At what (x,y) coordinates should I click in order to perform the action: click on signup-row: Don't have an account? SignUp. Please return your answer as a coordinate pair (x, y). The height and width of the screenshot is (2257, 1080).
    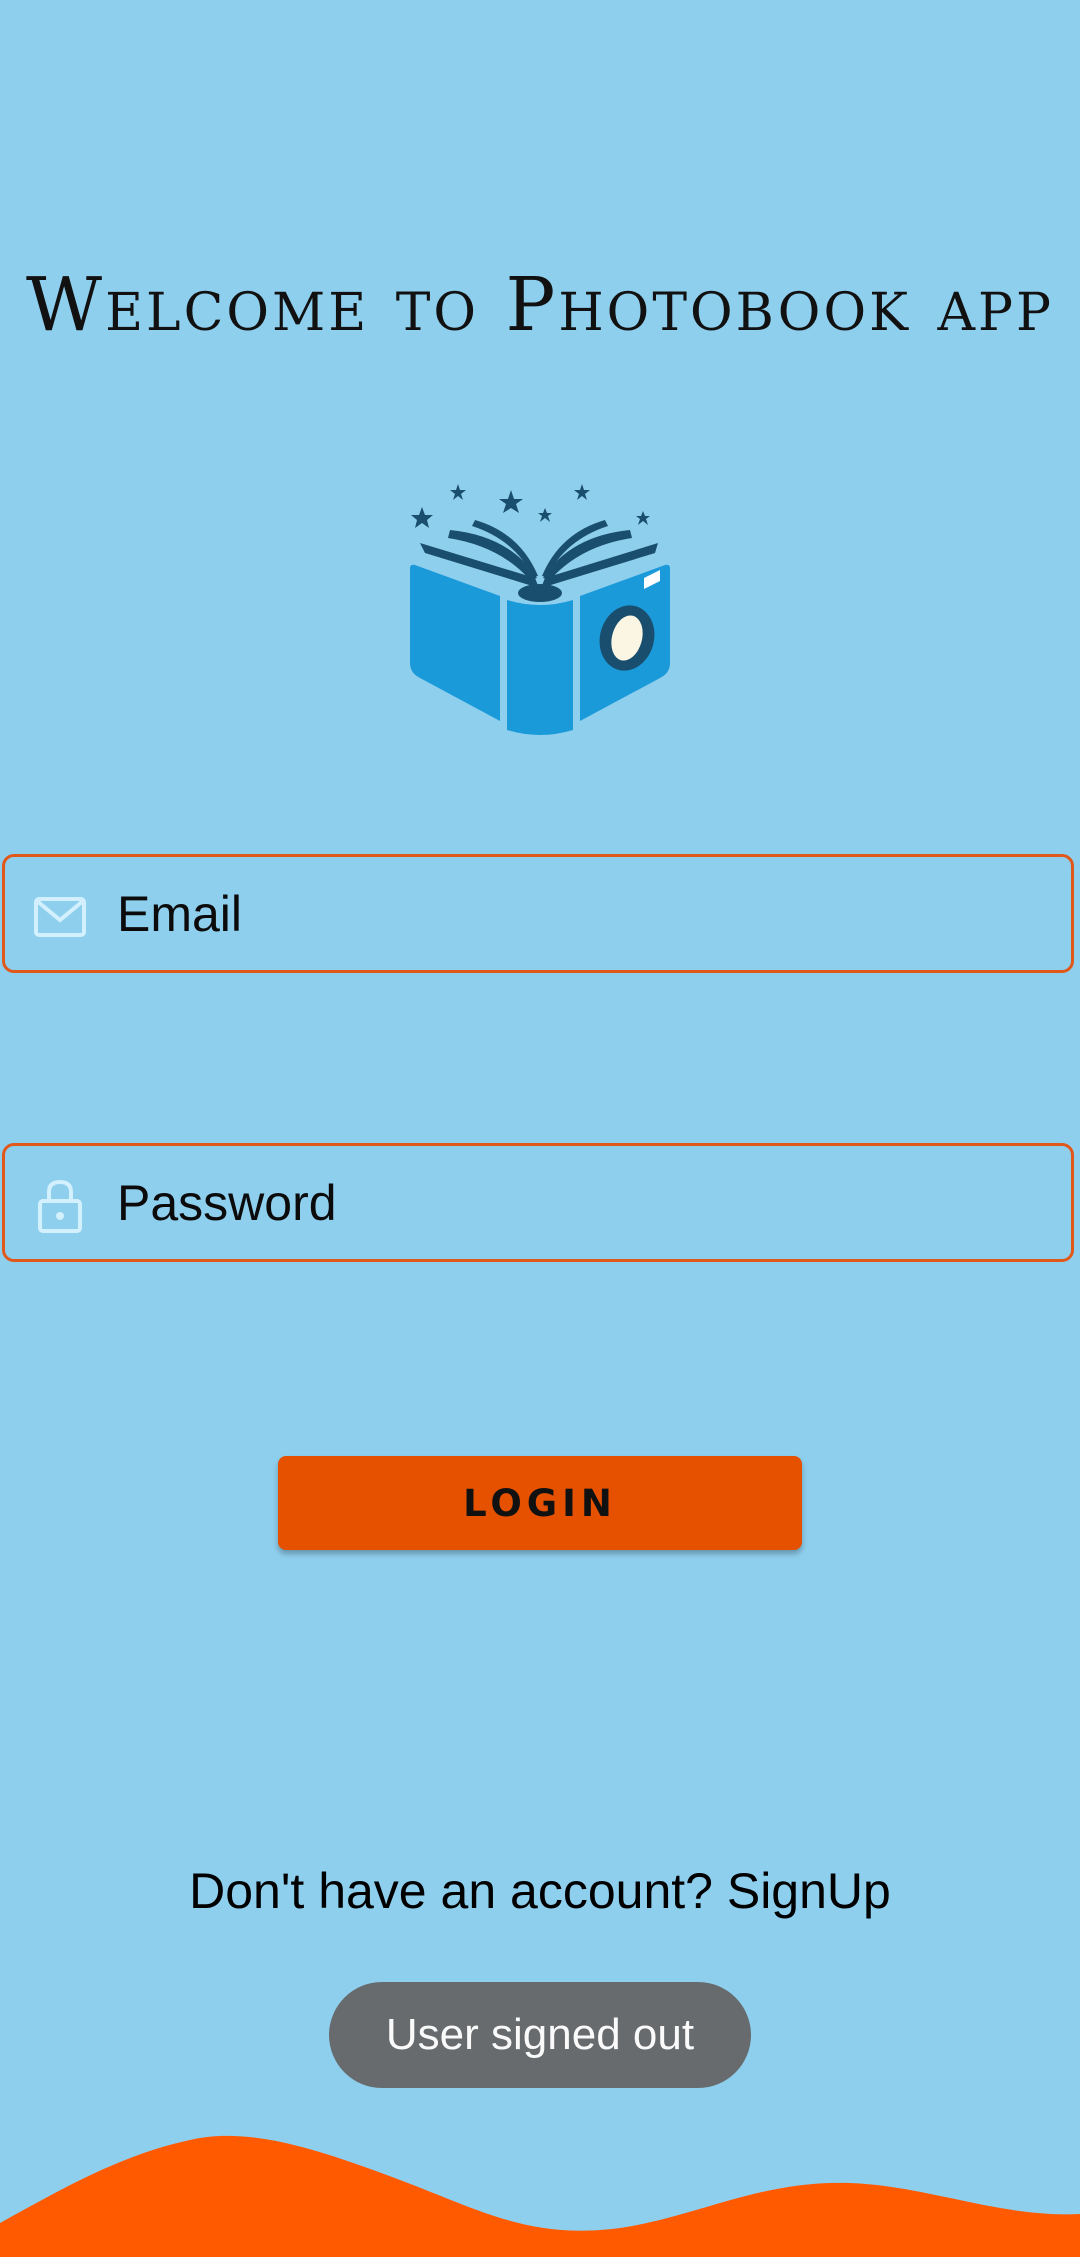
    Looking at the image, I should click on (540, 1891).